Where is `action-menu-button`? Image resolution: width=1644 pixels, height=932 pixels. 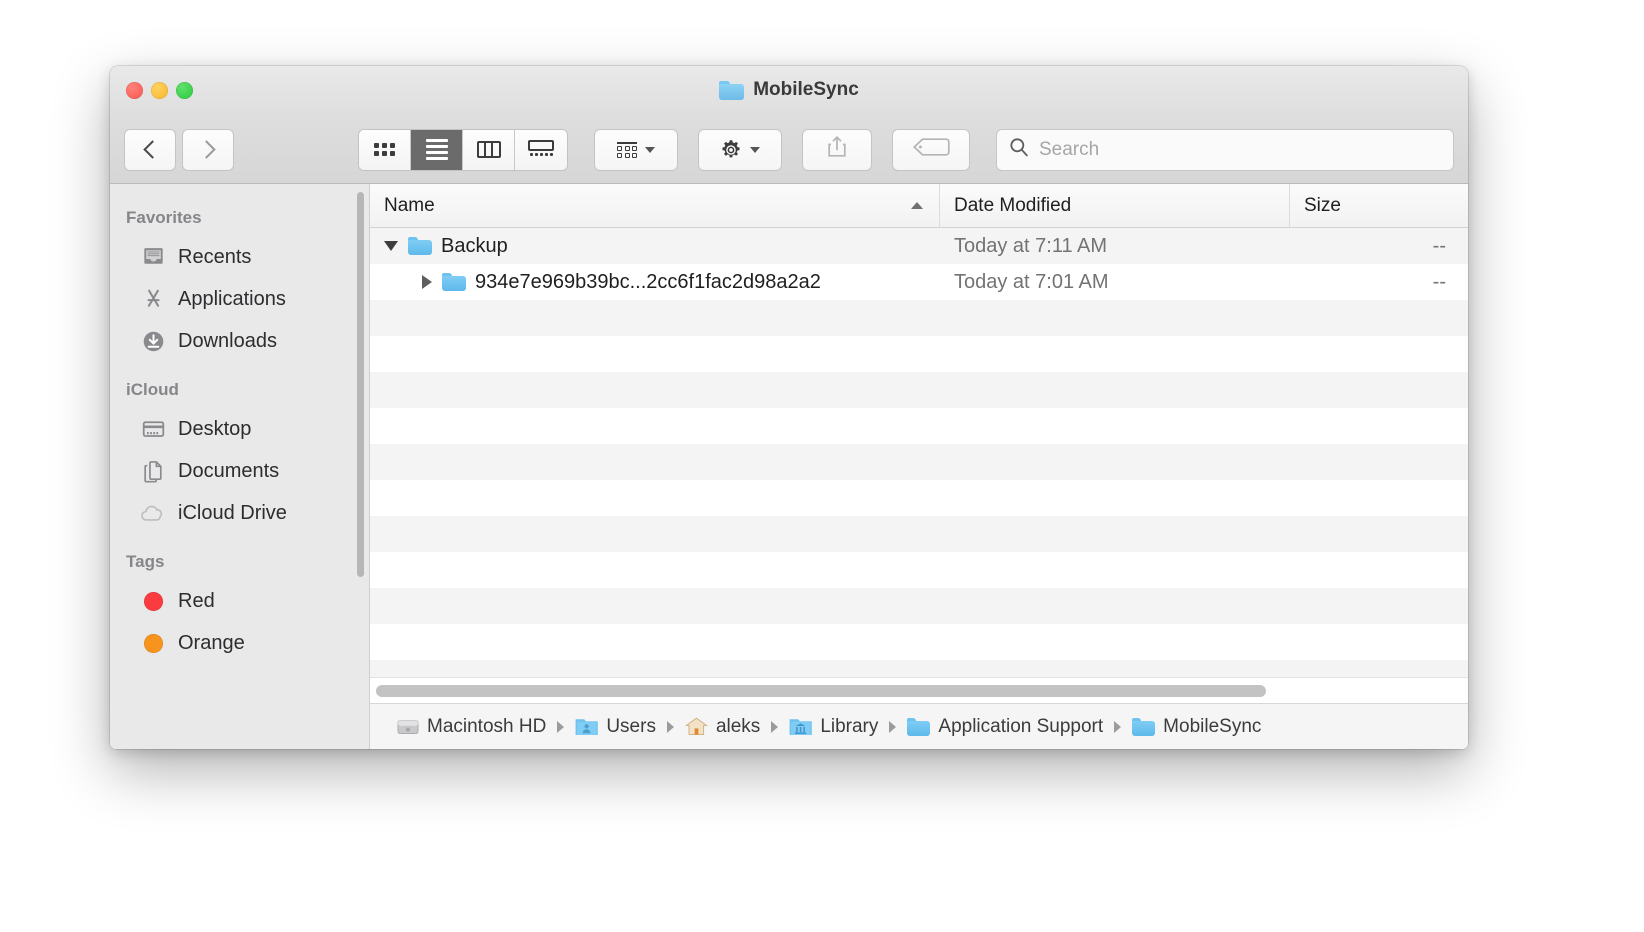 action-menu-button is located at coordinates (740, 149).